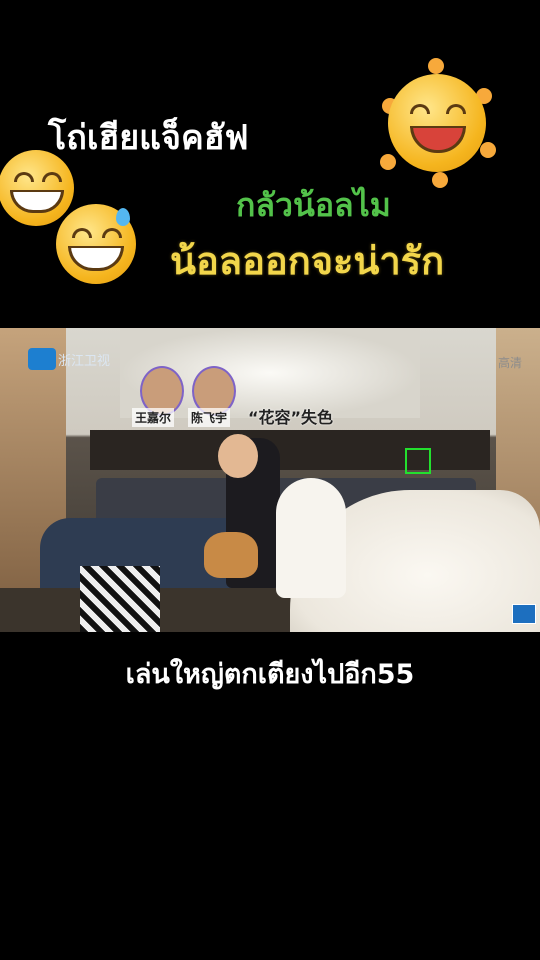 The image size is (540, 960). Describe the element at coordinates (524, 614) in the screenshot. I see `watermark-icon` at that location.